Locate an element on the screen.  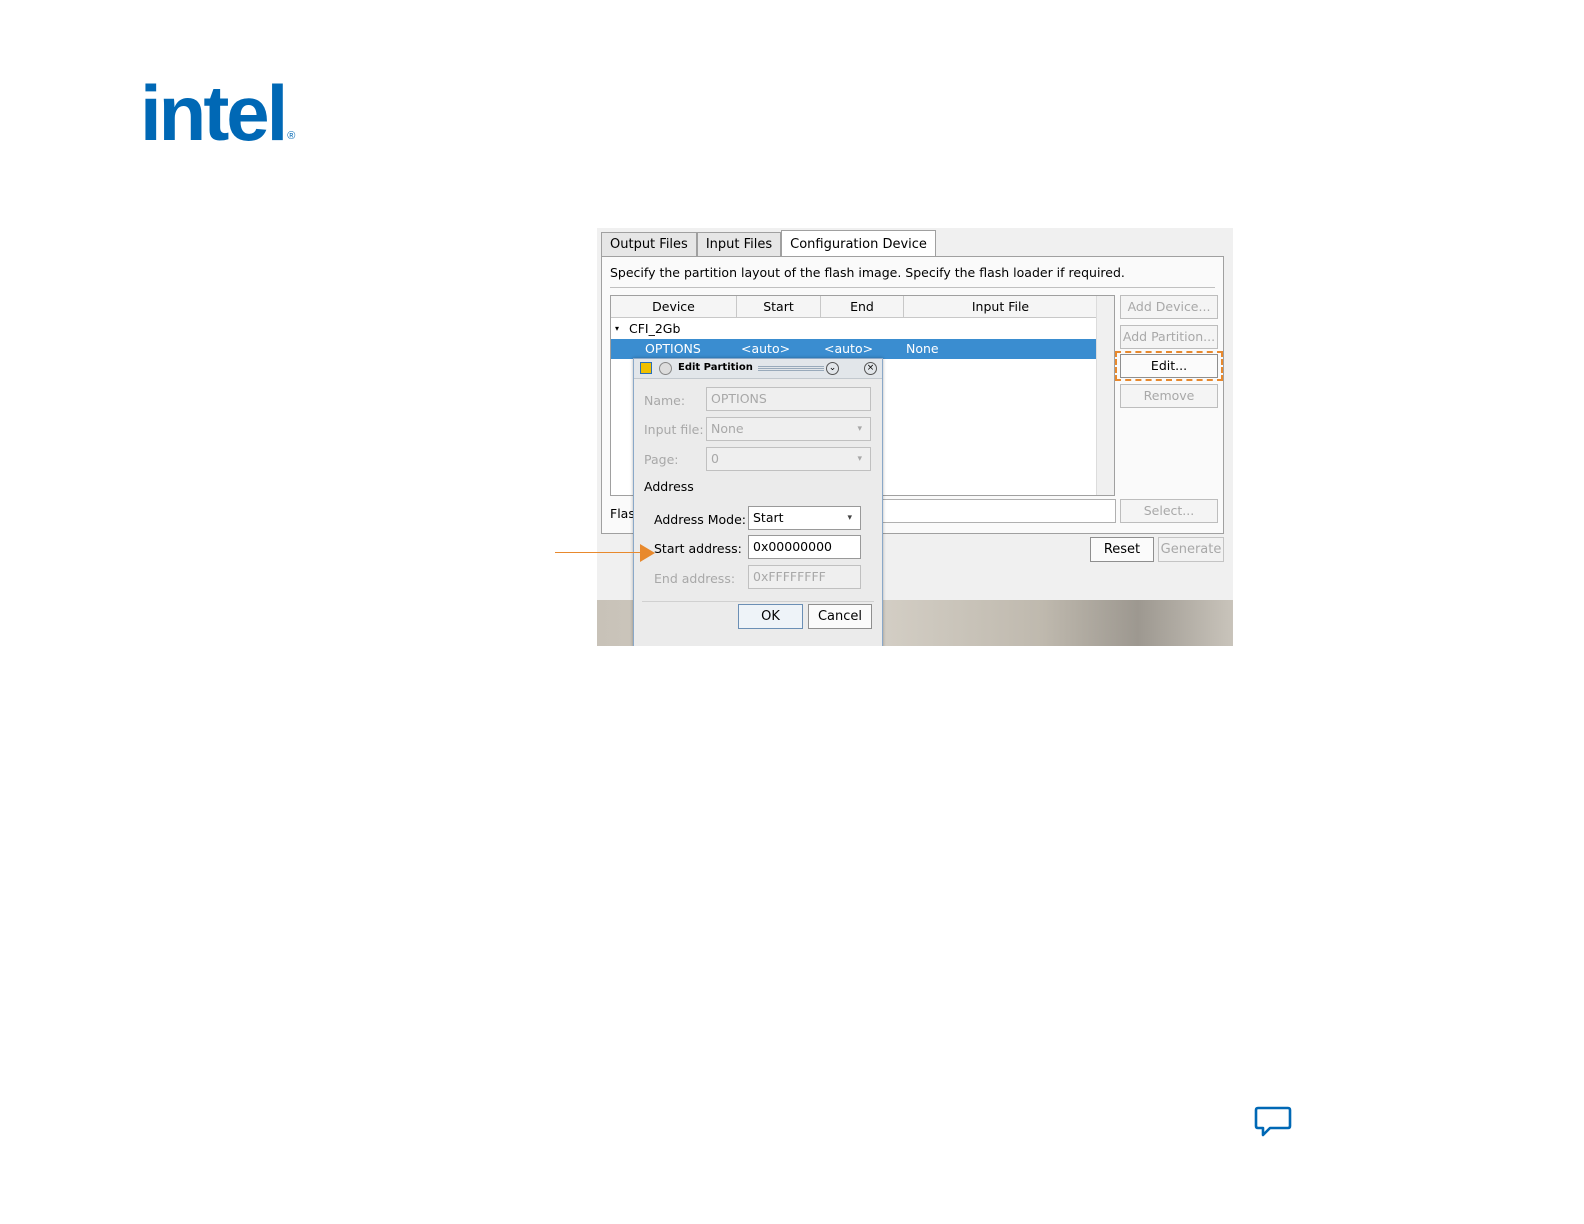
intel-logo: intel ® is located at coordinates (217, 113).